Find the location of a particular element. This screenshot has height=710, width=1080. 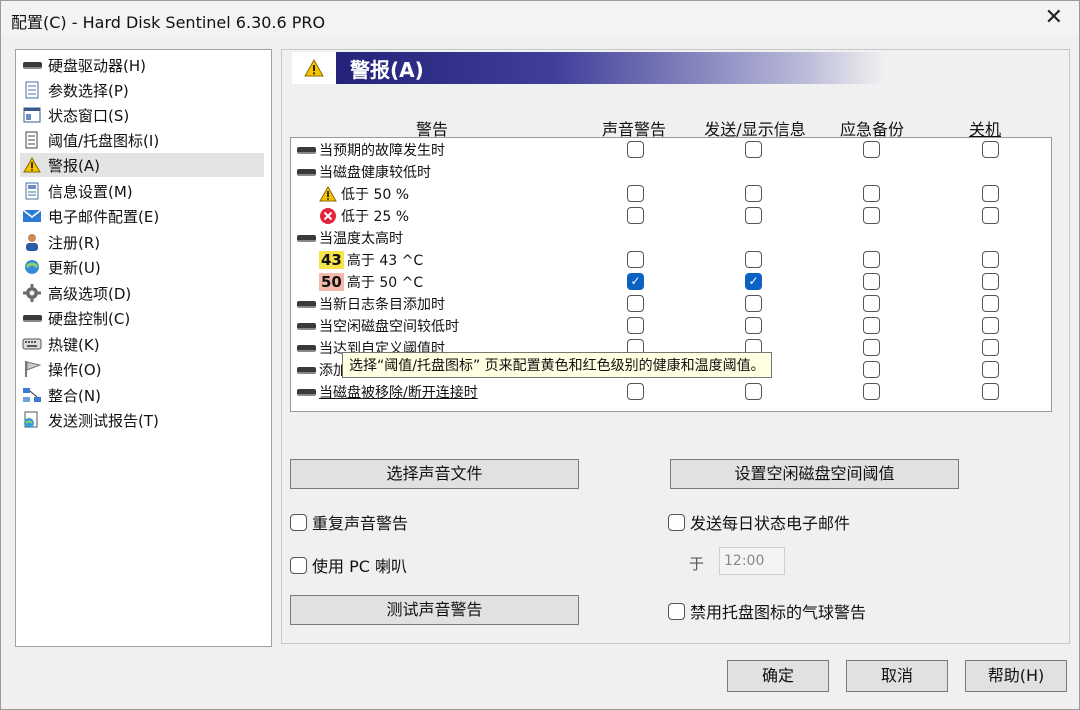

sidebar-item-disk-control: 硬盘控制(C) is located at coordinates (142, 318).